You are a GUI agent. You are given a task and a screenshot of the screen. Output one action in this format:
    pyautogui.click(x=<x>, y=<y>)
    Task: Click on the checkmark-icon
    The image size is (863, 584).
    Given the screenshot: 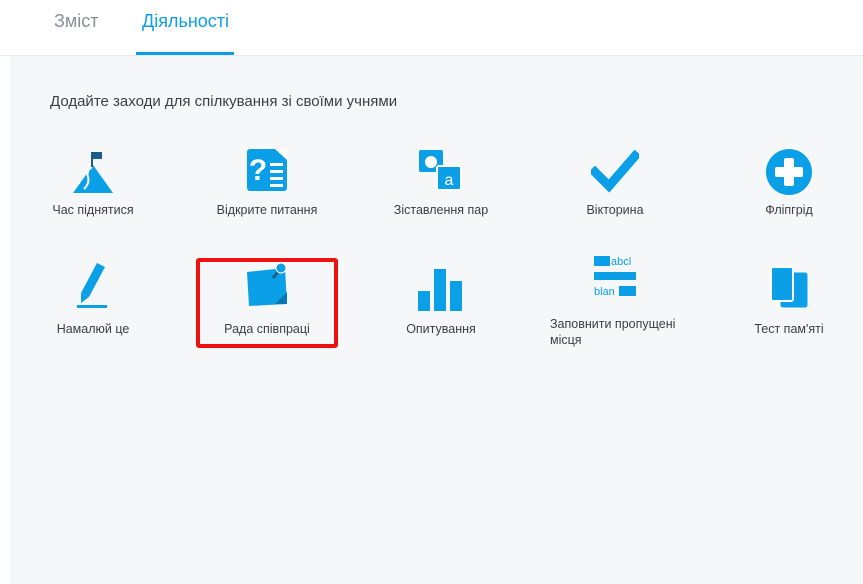 What is the action you would take?
    pyautogui.click(x=615, y=174)
    